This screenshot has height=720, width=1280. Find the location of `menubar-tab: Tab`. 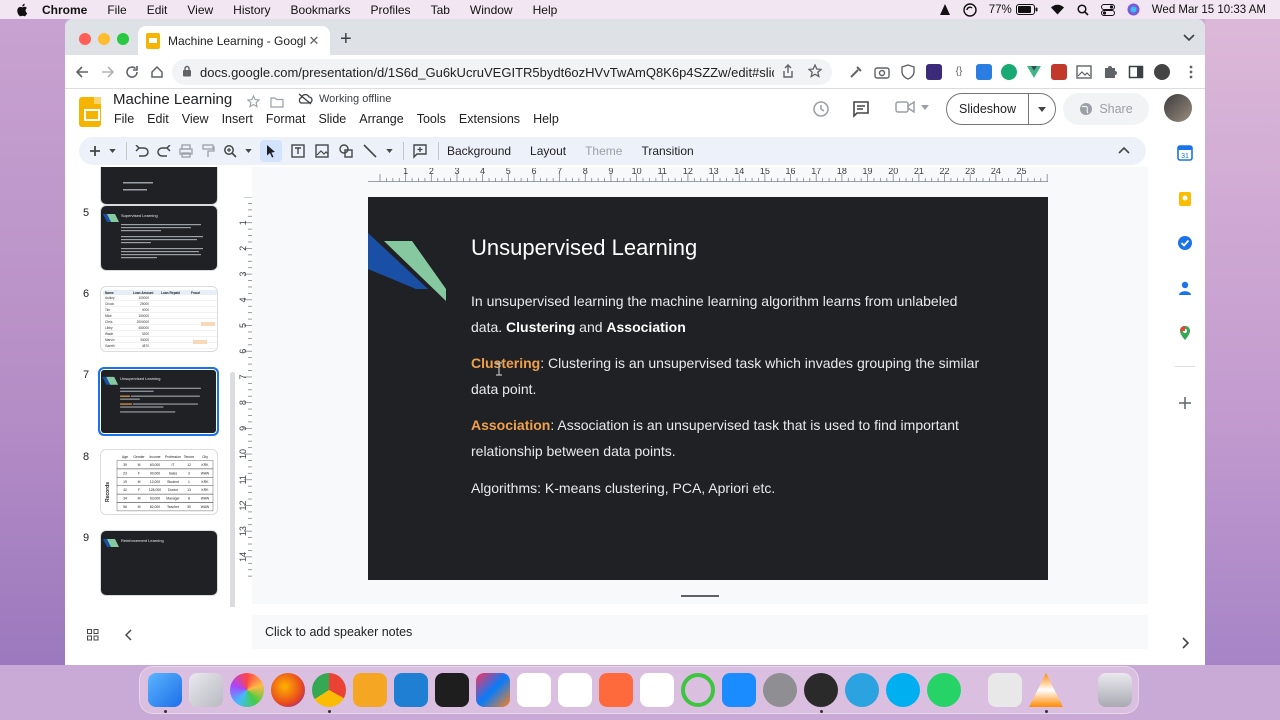

menubar-tab: Tab is located at coordinates (440, 10).